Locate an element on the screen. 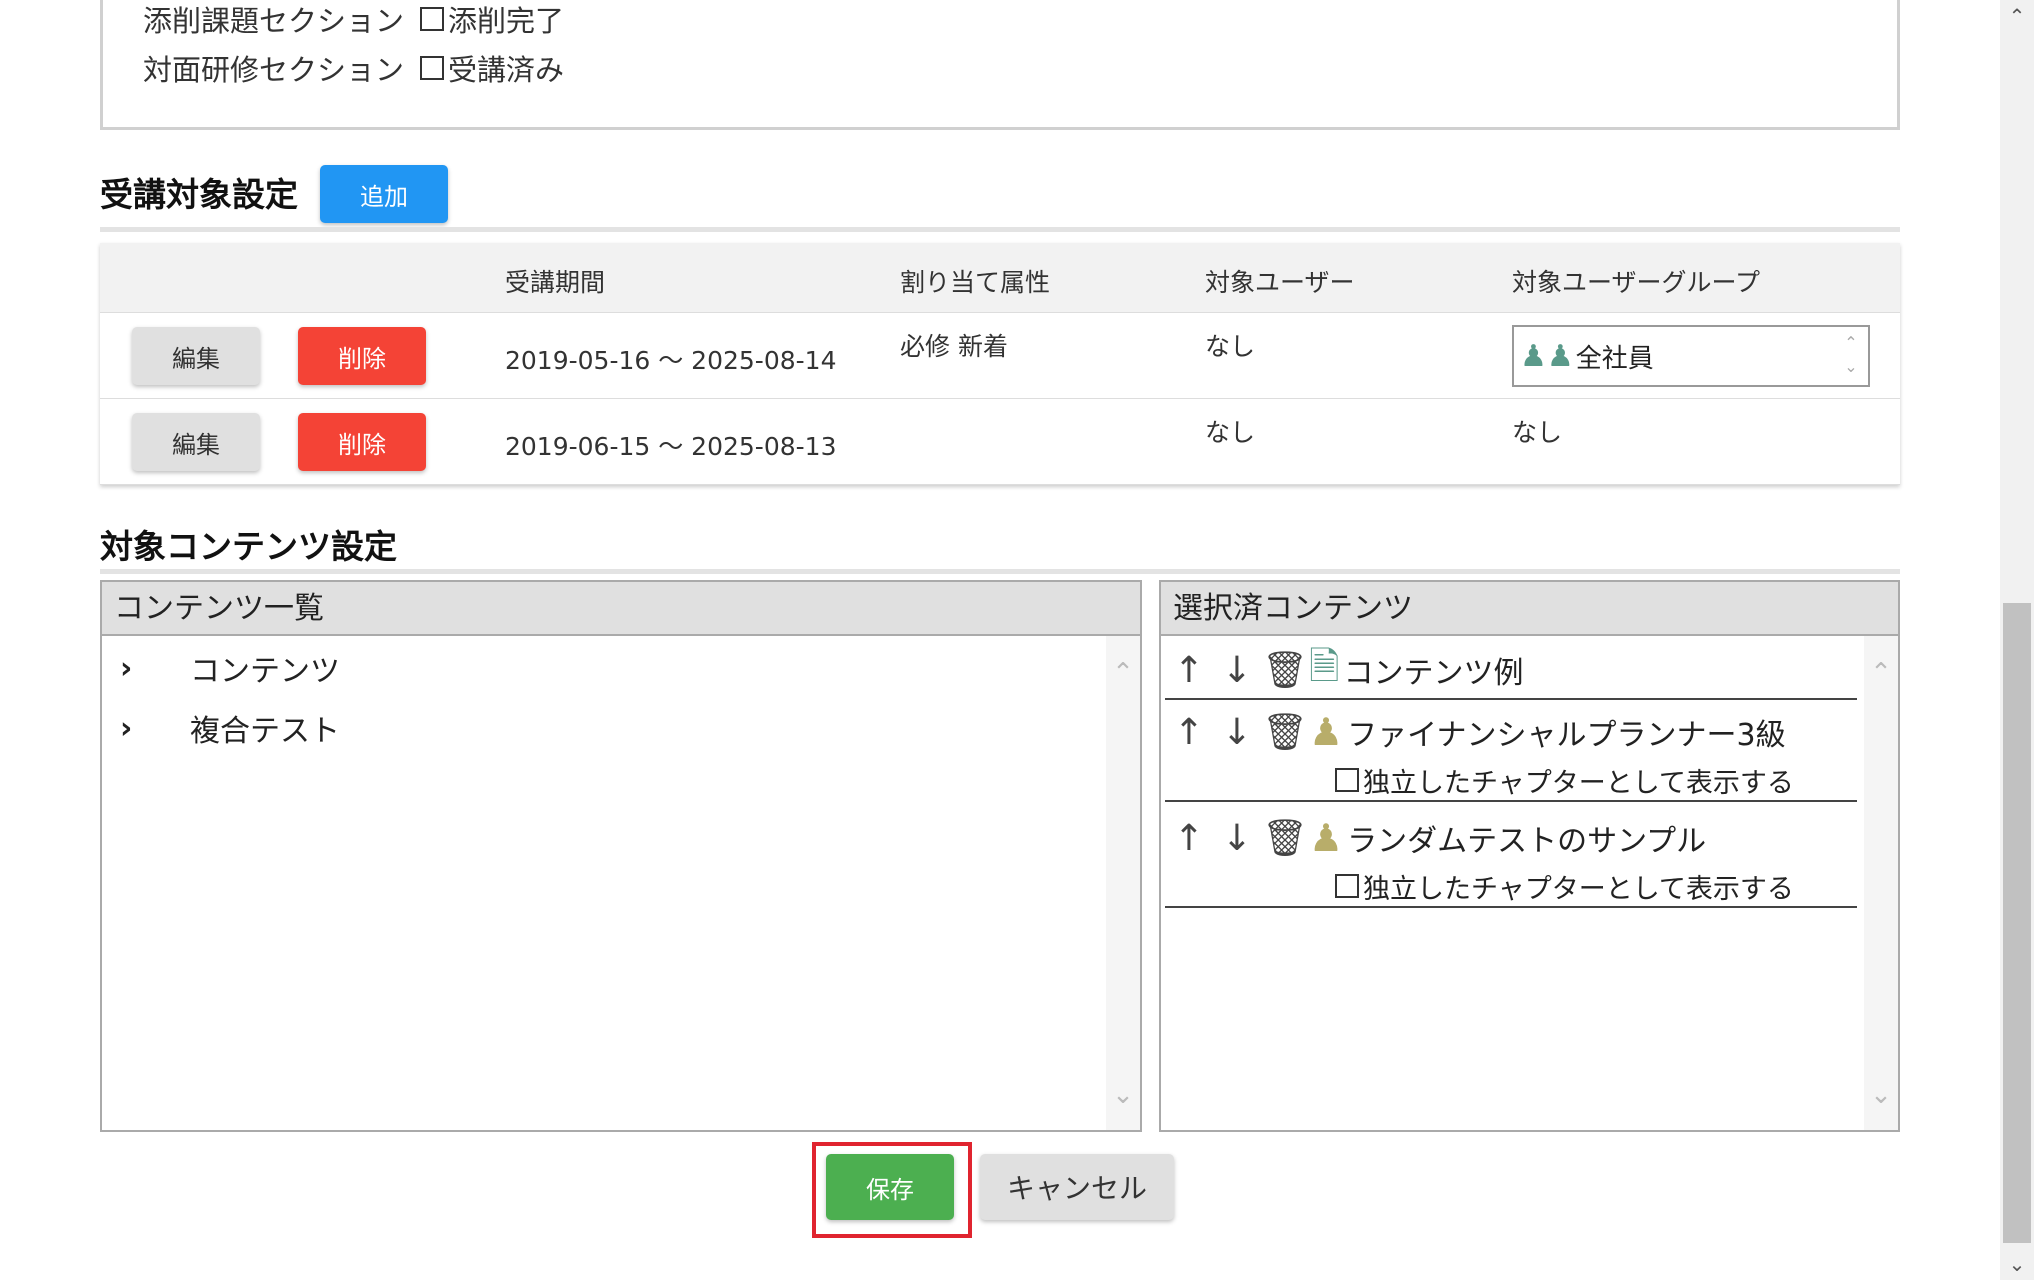 The height and width of the screenshot is (1280, 2034). checkbox-label: 添削完了 is located at coordinates (506, 21).